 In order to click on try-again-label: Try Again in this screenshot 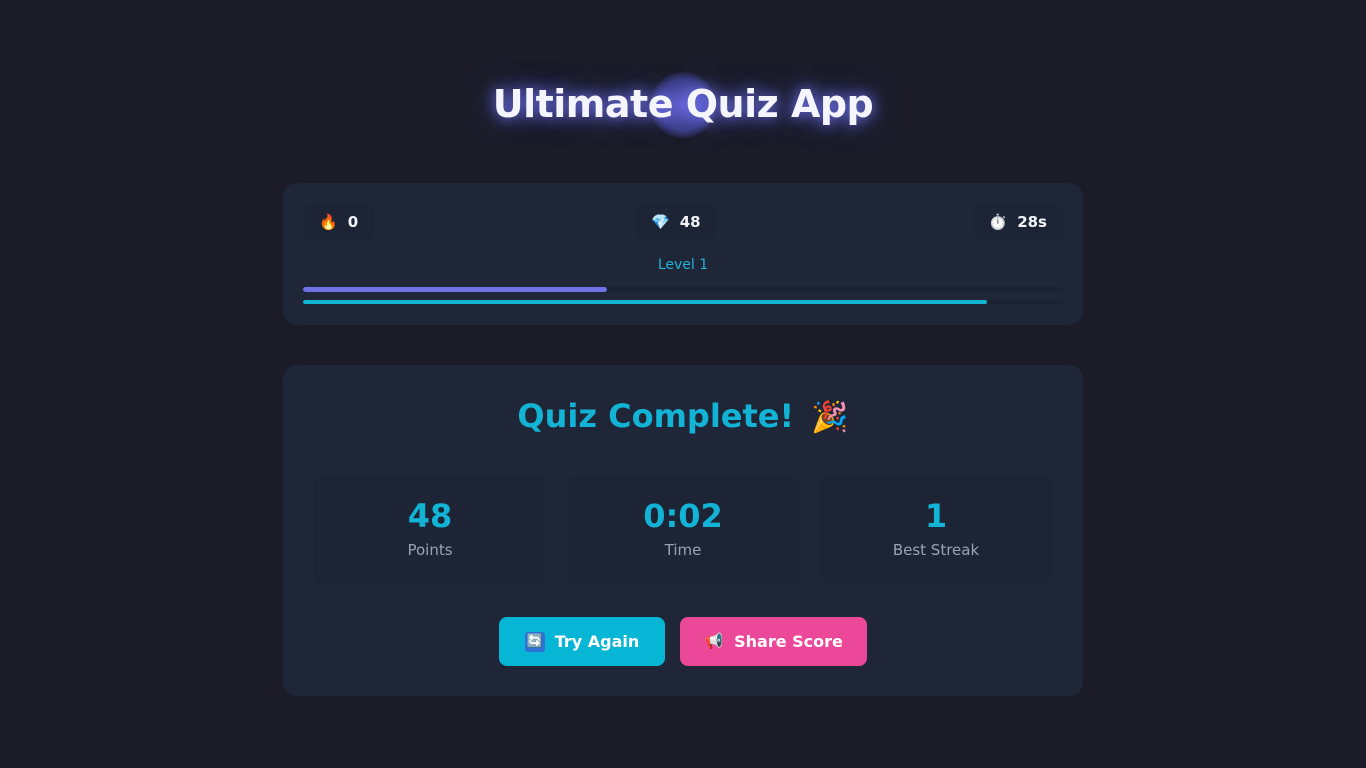, I will do `click(597, 641)`.